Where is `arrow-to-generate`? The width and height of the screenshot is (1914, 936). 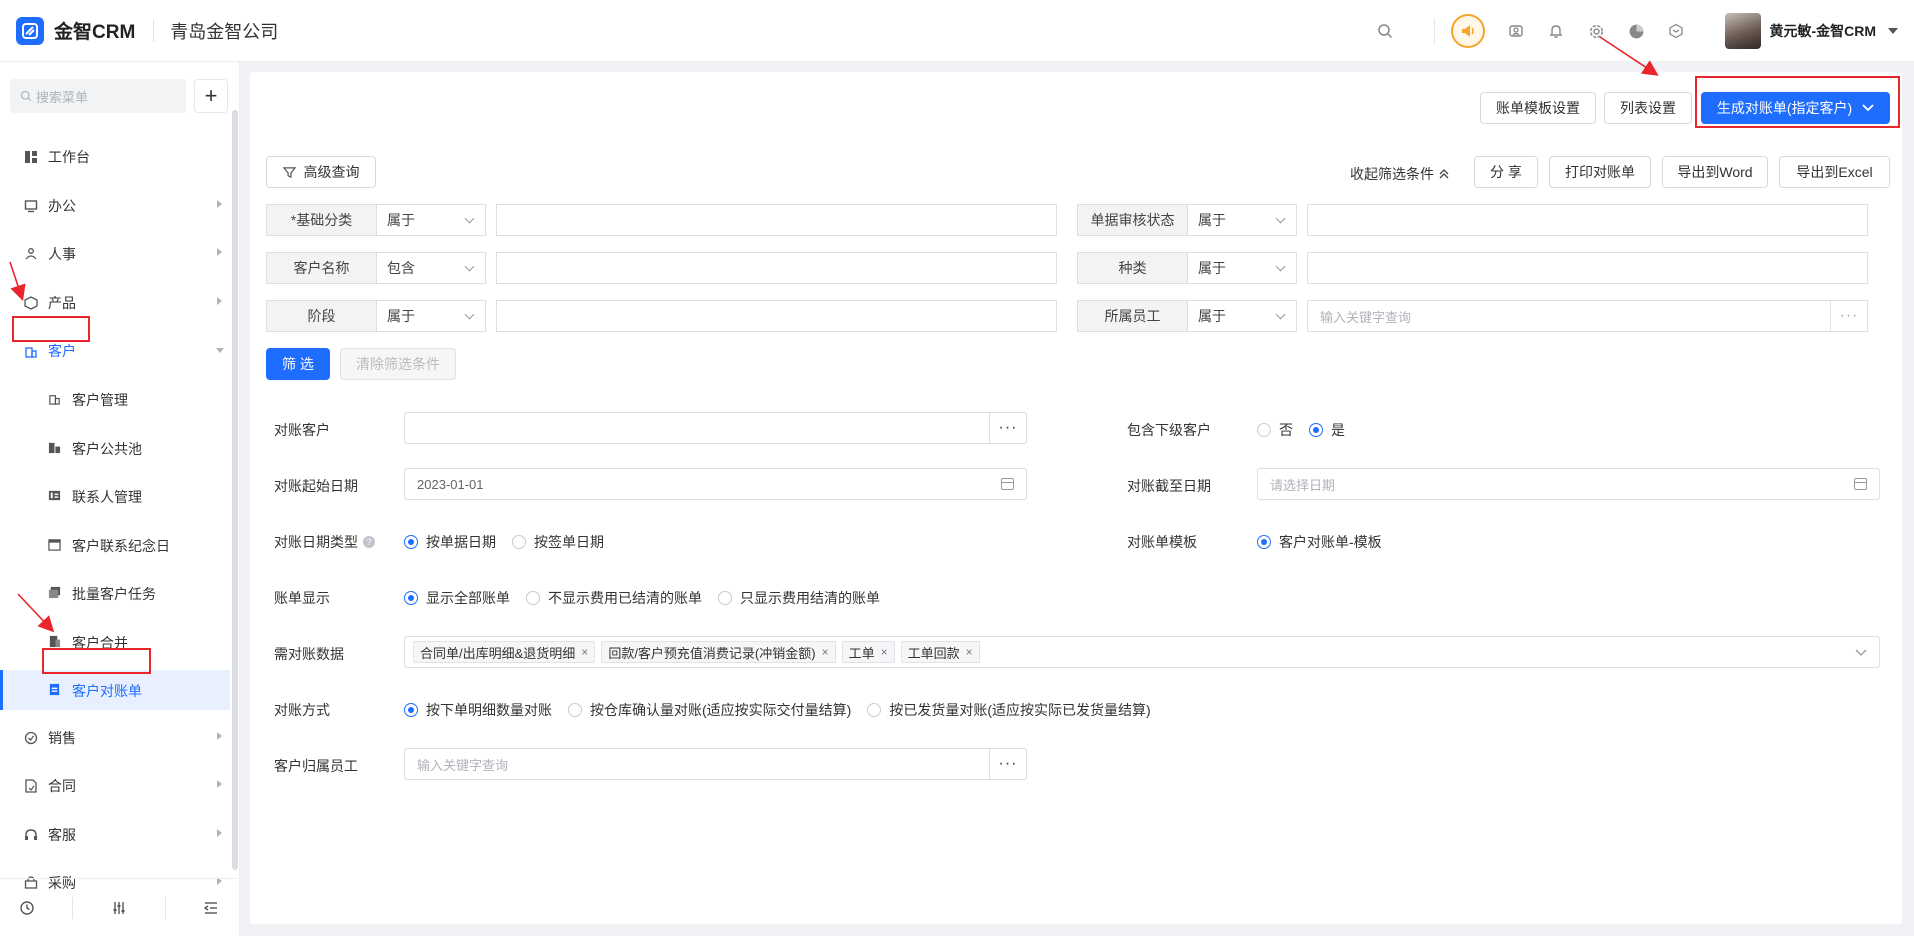 arrow-to-generate is located at coordinates (1629, 56).